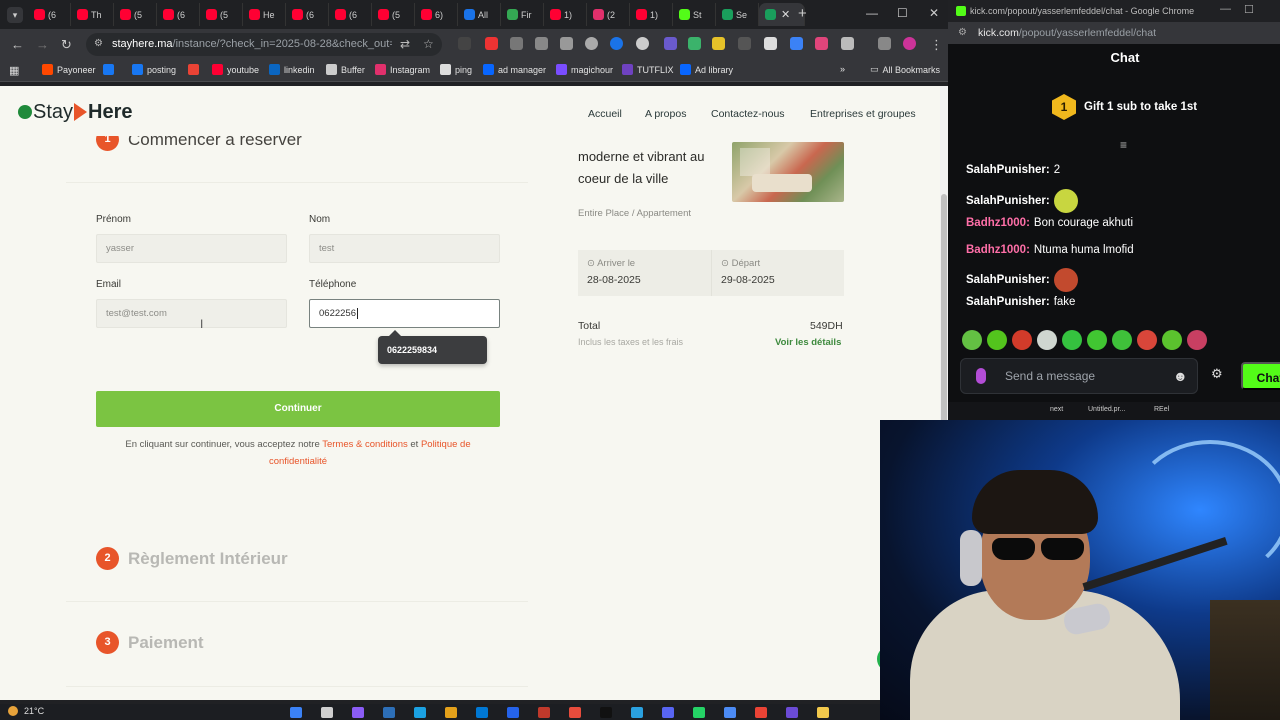 The image size is (1280, 720). What do you see at coordinates (405, 44) in the screenshot?
I see `translate-icon: ⇄` at bounding box center [405, 44].